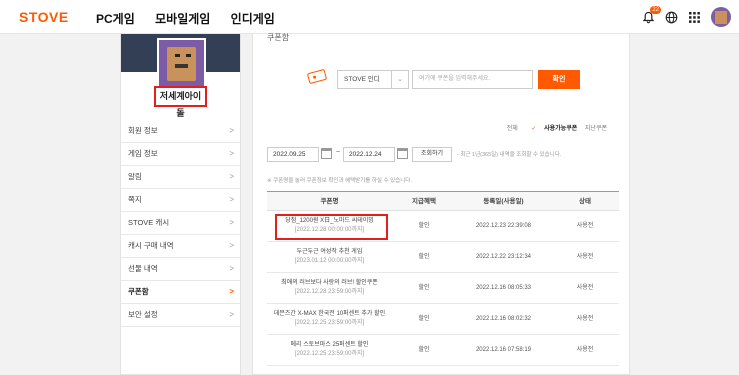 The image size is (739, 375). Describe the element at coordinates (180, 102) in the screenshot. I see `profile-nickname: 저세계아이돌` at that location.